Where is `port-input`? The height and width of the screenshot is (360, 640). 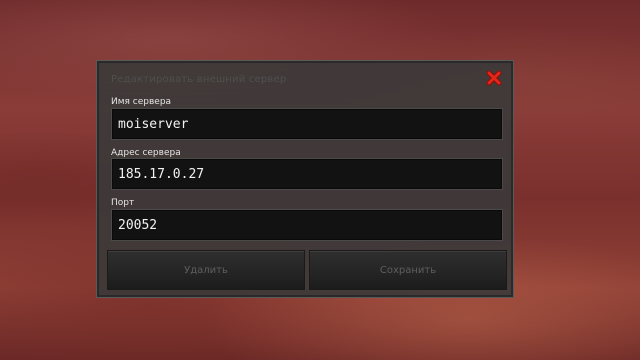
port-input is located at coordinates (307, 225).